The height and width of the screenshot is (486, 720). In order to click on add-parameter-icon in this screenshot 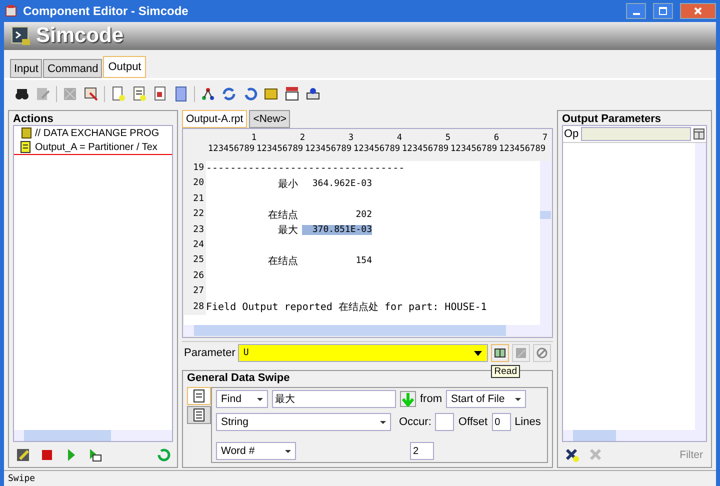, I will do `click(572, 455)`.